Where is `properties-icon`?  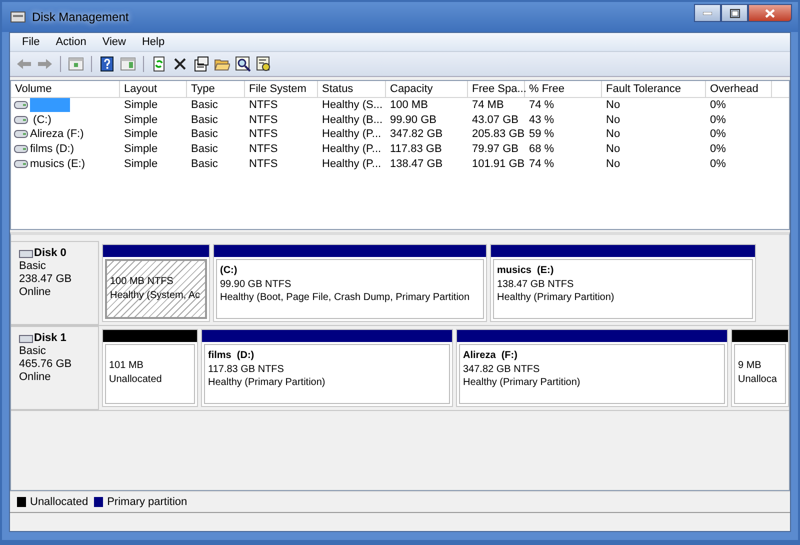 properties-icon is located at coordinates (201, 64).